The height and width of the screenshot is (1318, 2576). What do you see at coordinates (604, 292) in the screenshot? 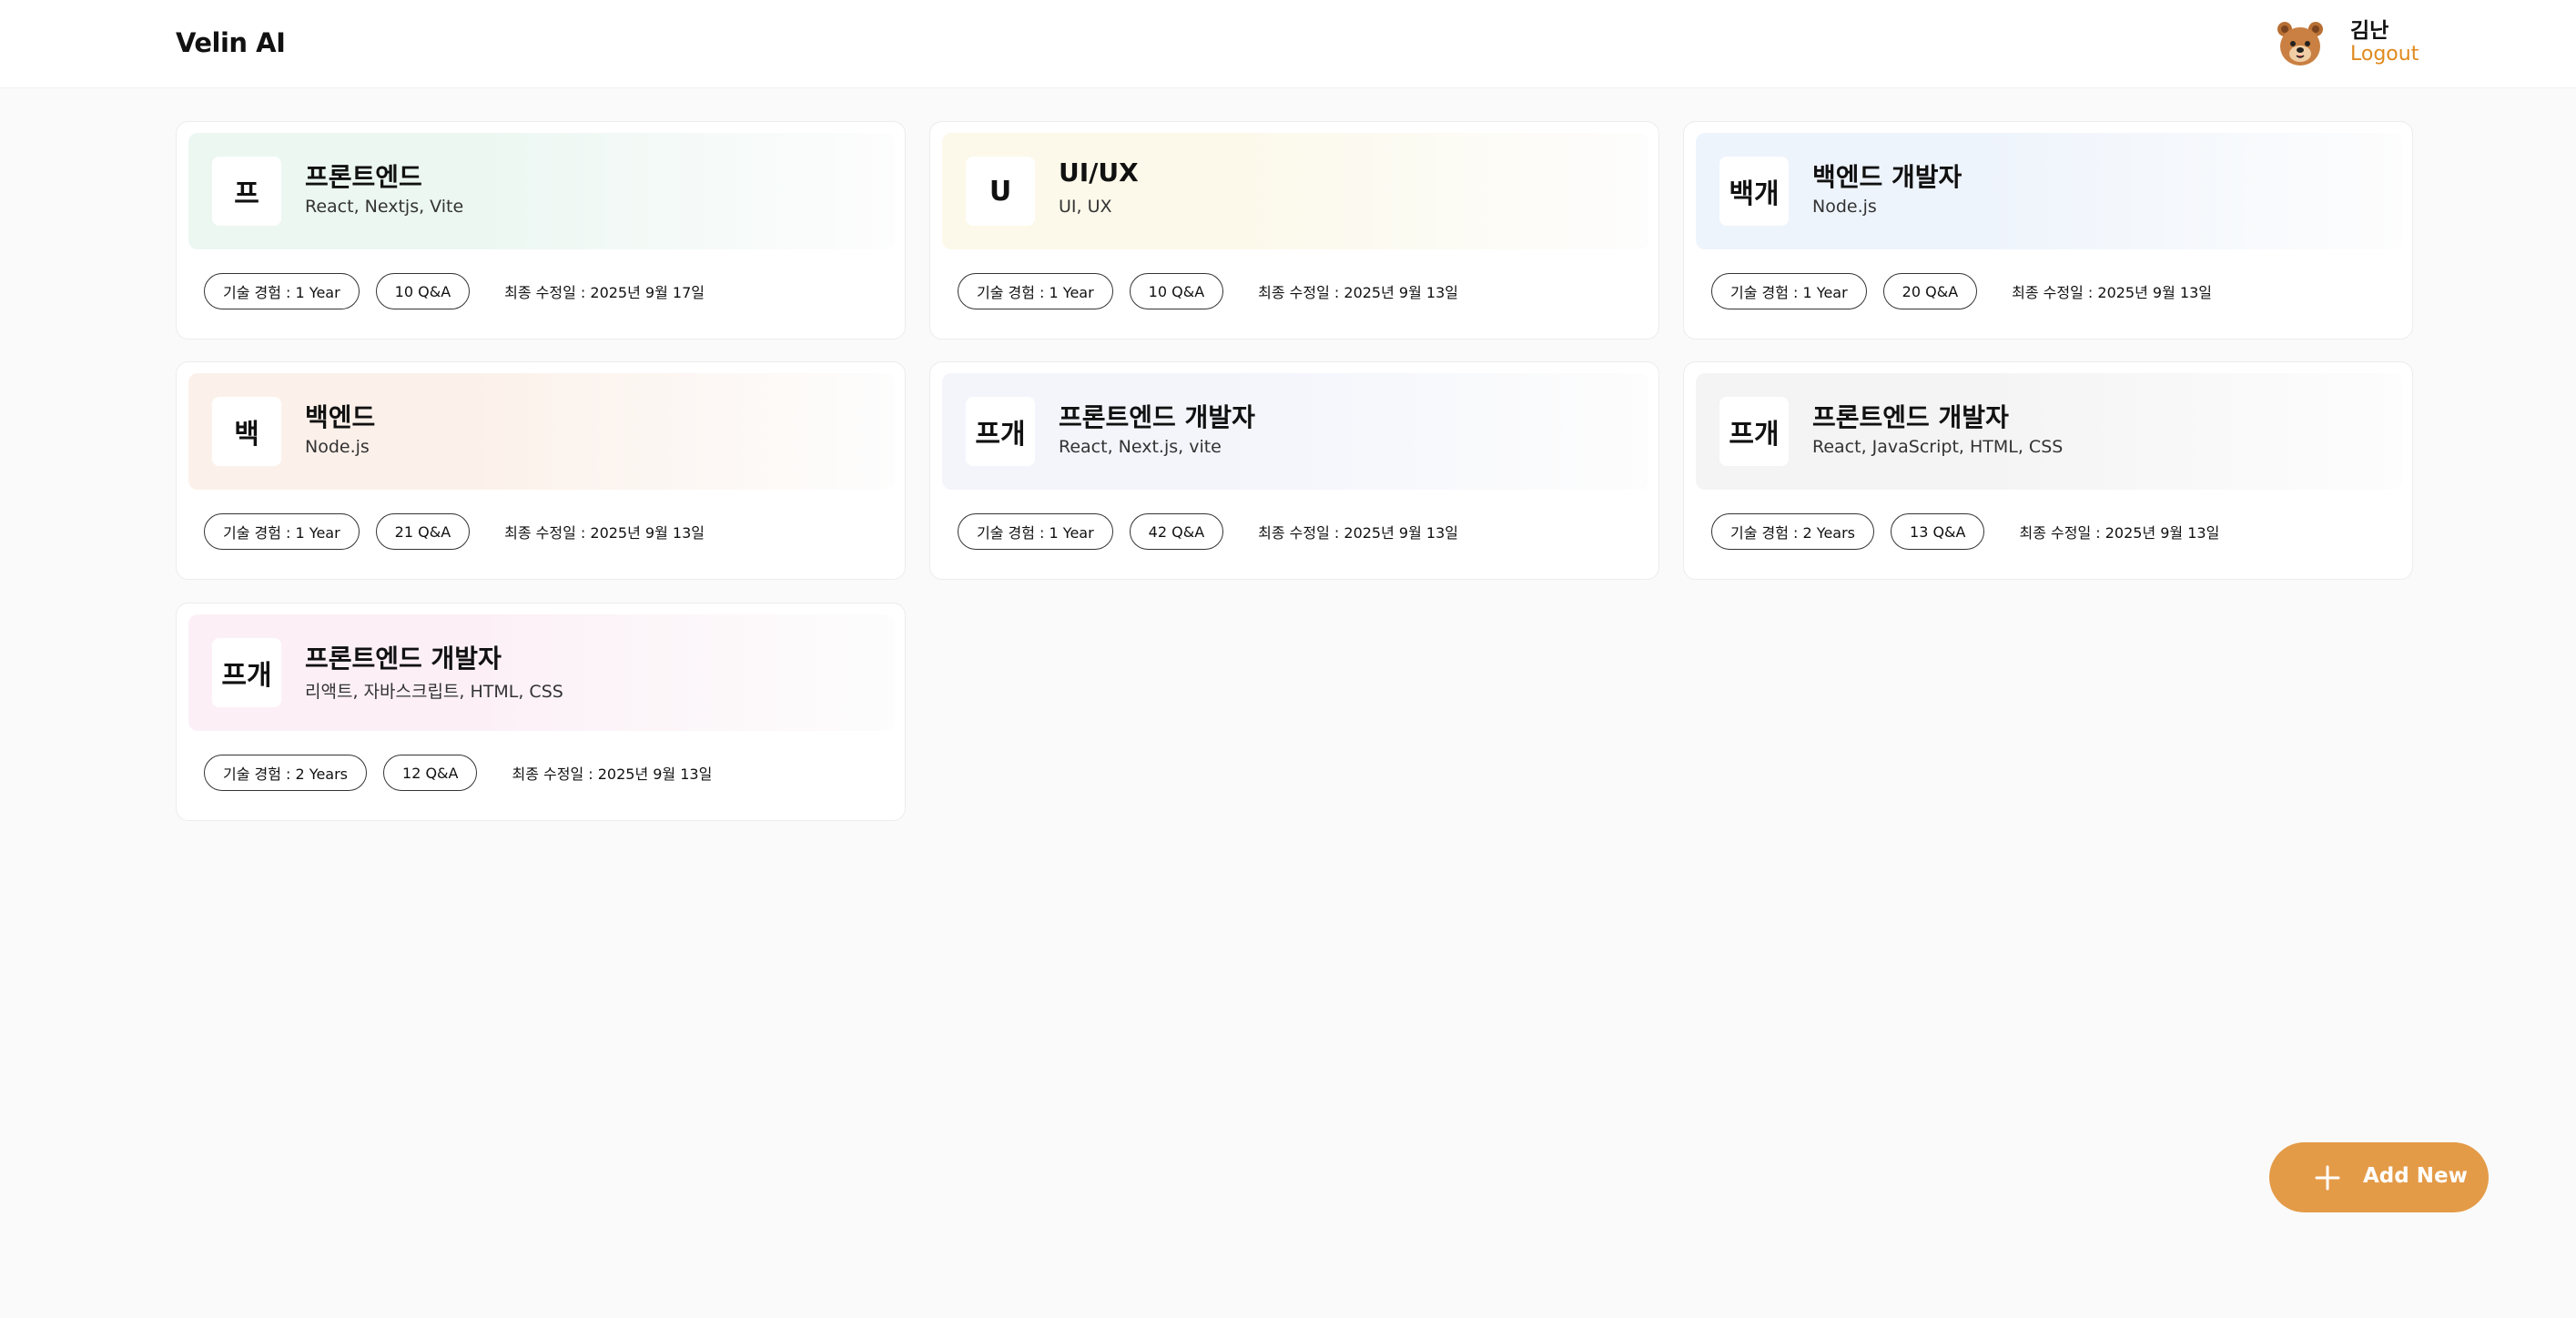
I see `last-updated: 최종 수정일 : 2025년 9월 17일` at bounding box center [604, 292].